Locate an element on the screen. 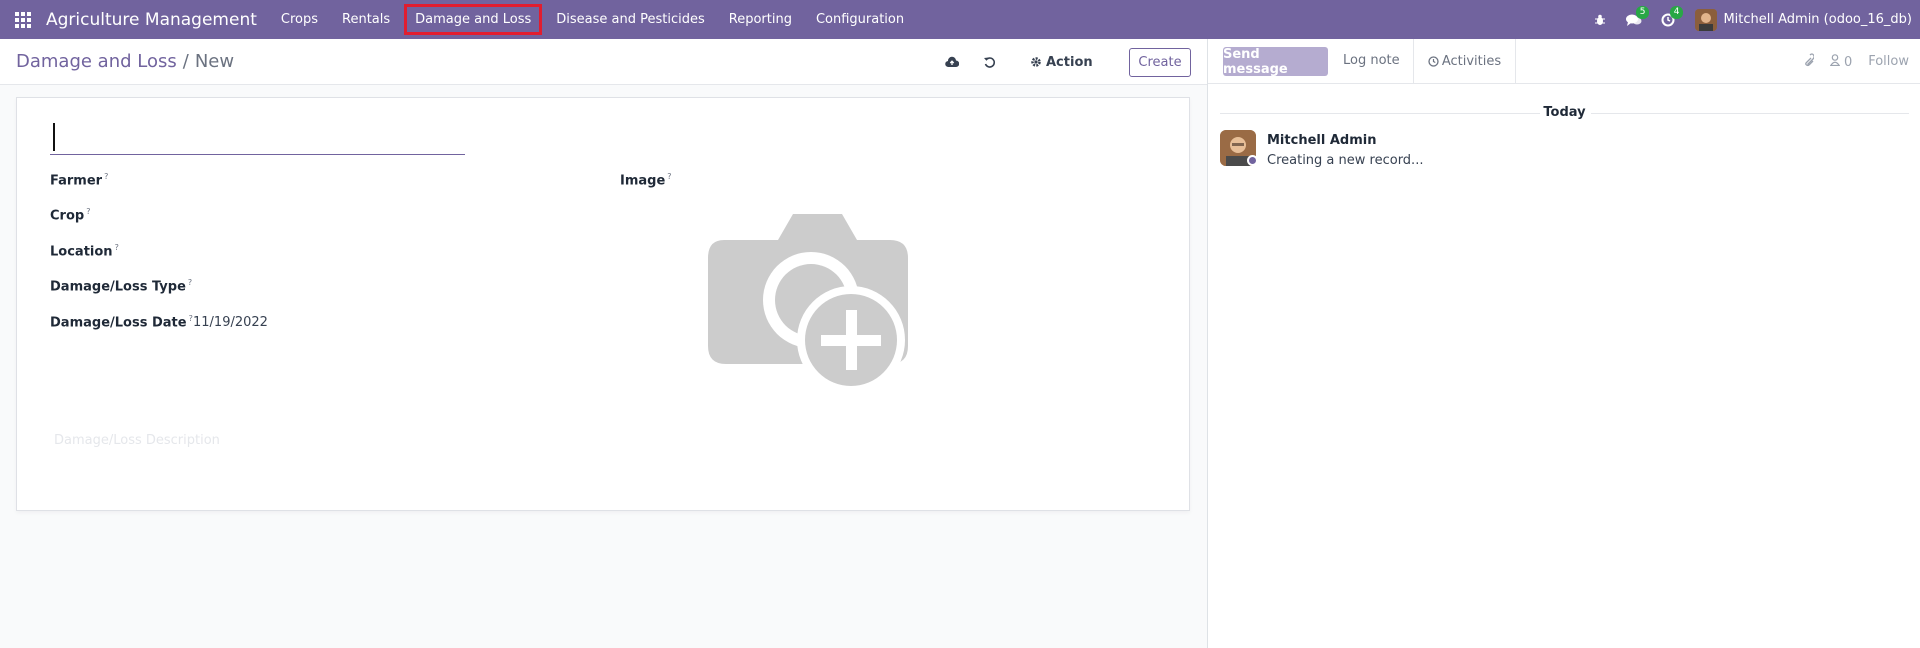 The height and width of the screenshot is (648, 1920). record-name-input is located at coordinates (257, 139).